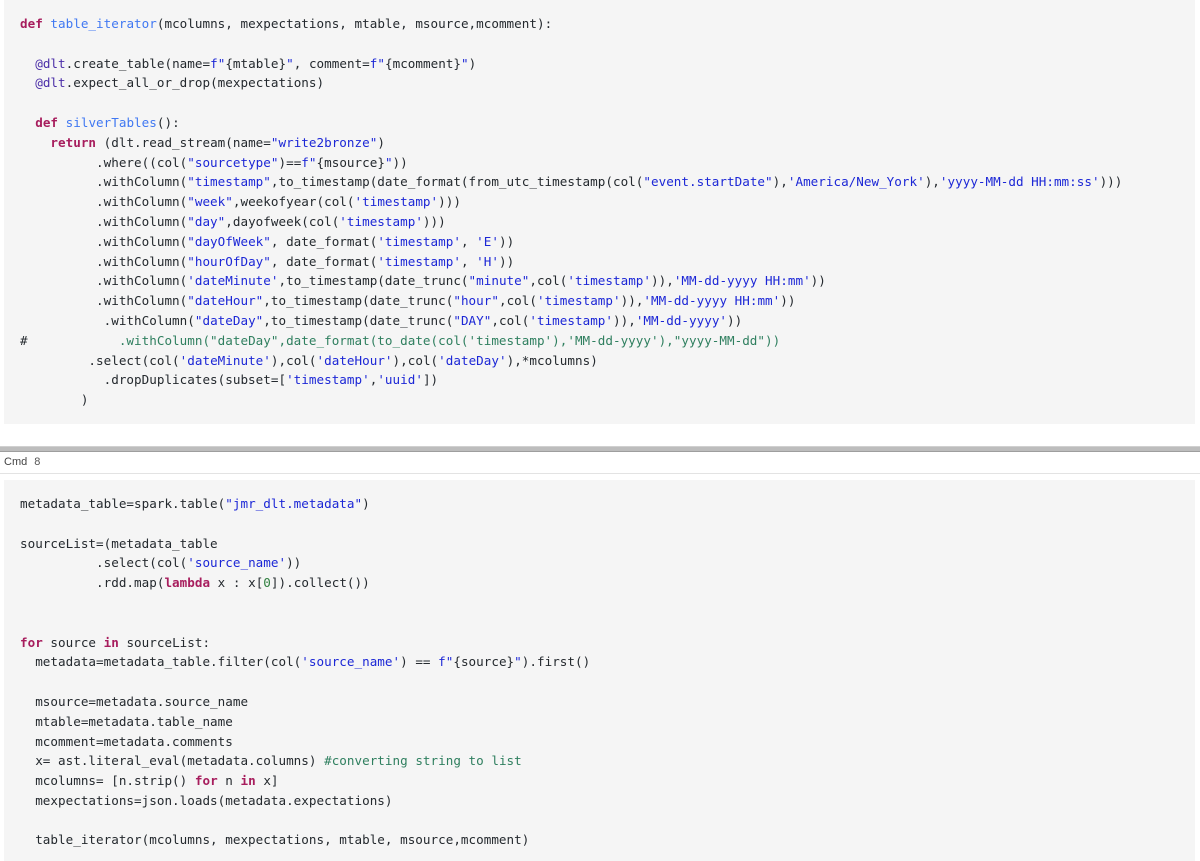 The width and height of the screenshot is (1200, 861). I want to click on code-token: 'MM-dd-yyyy', so click(681, 320).